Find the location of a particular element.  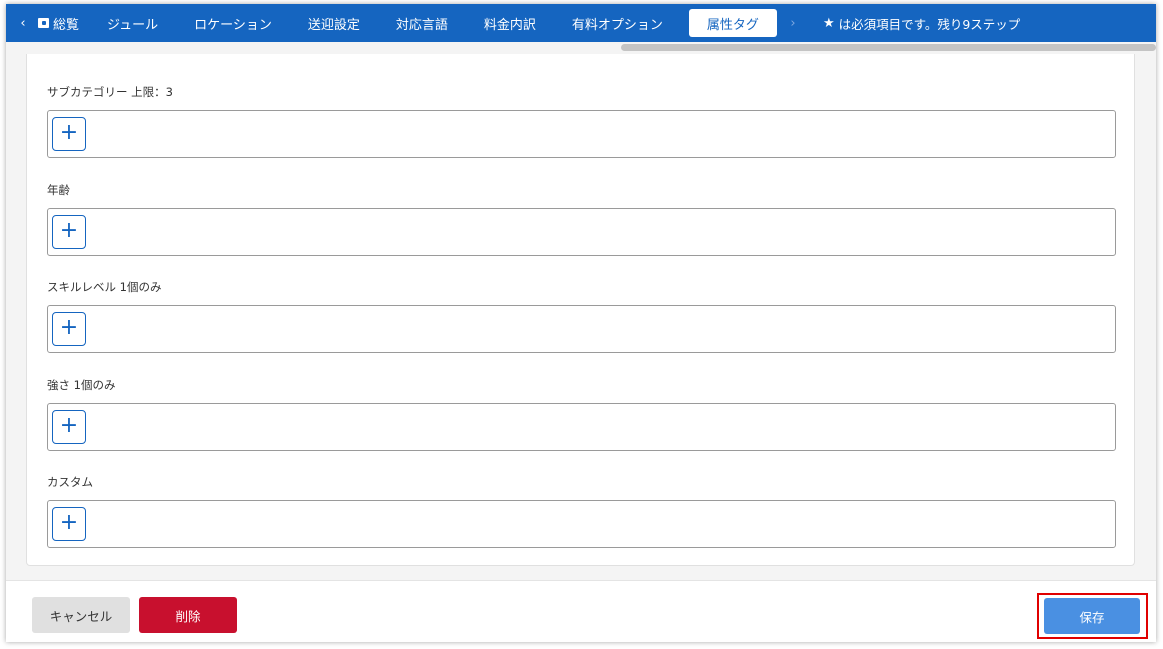

field-label: スキルレベル 1個のみ is located at coordinates (104, 287).